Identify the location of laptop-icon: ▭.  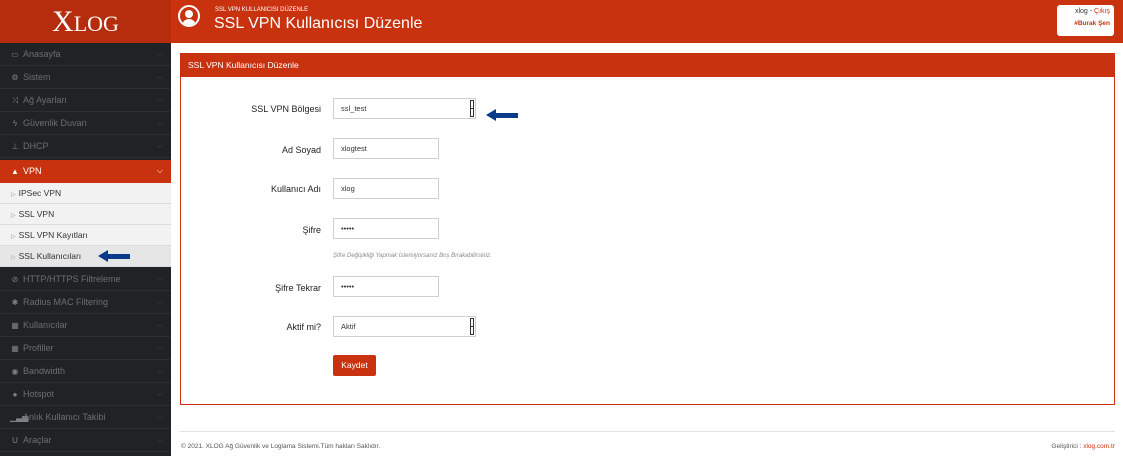
(15, 54).